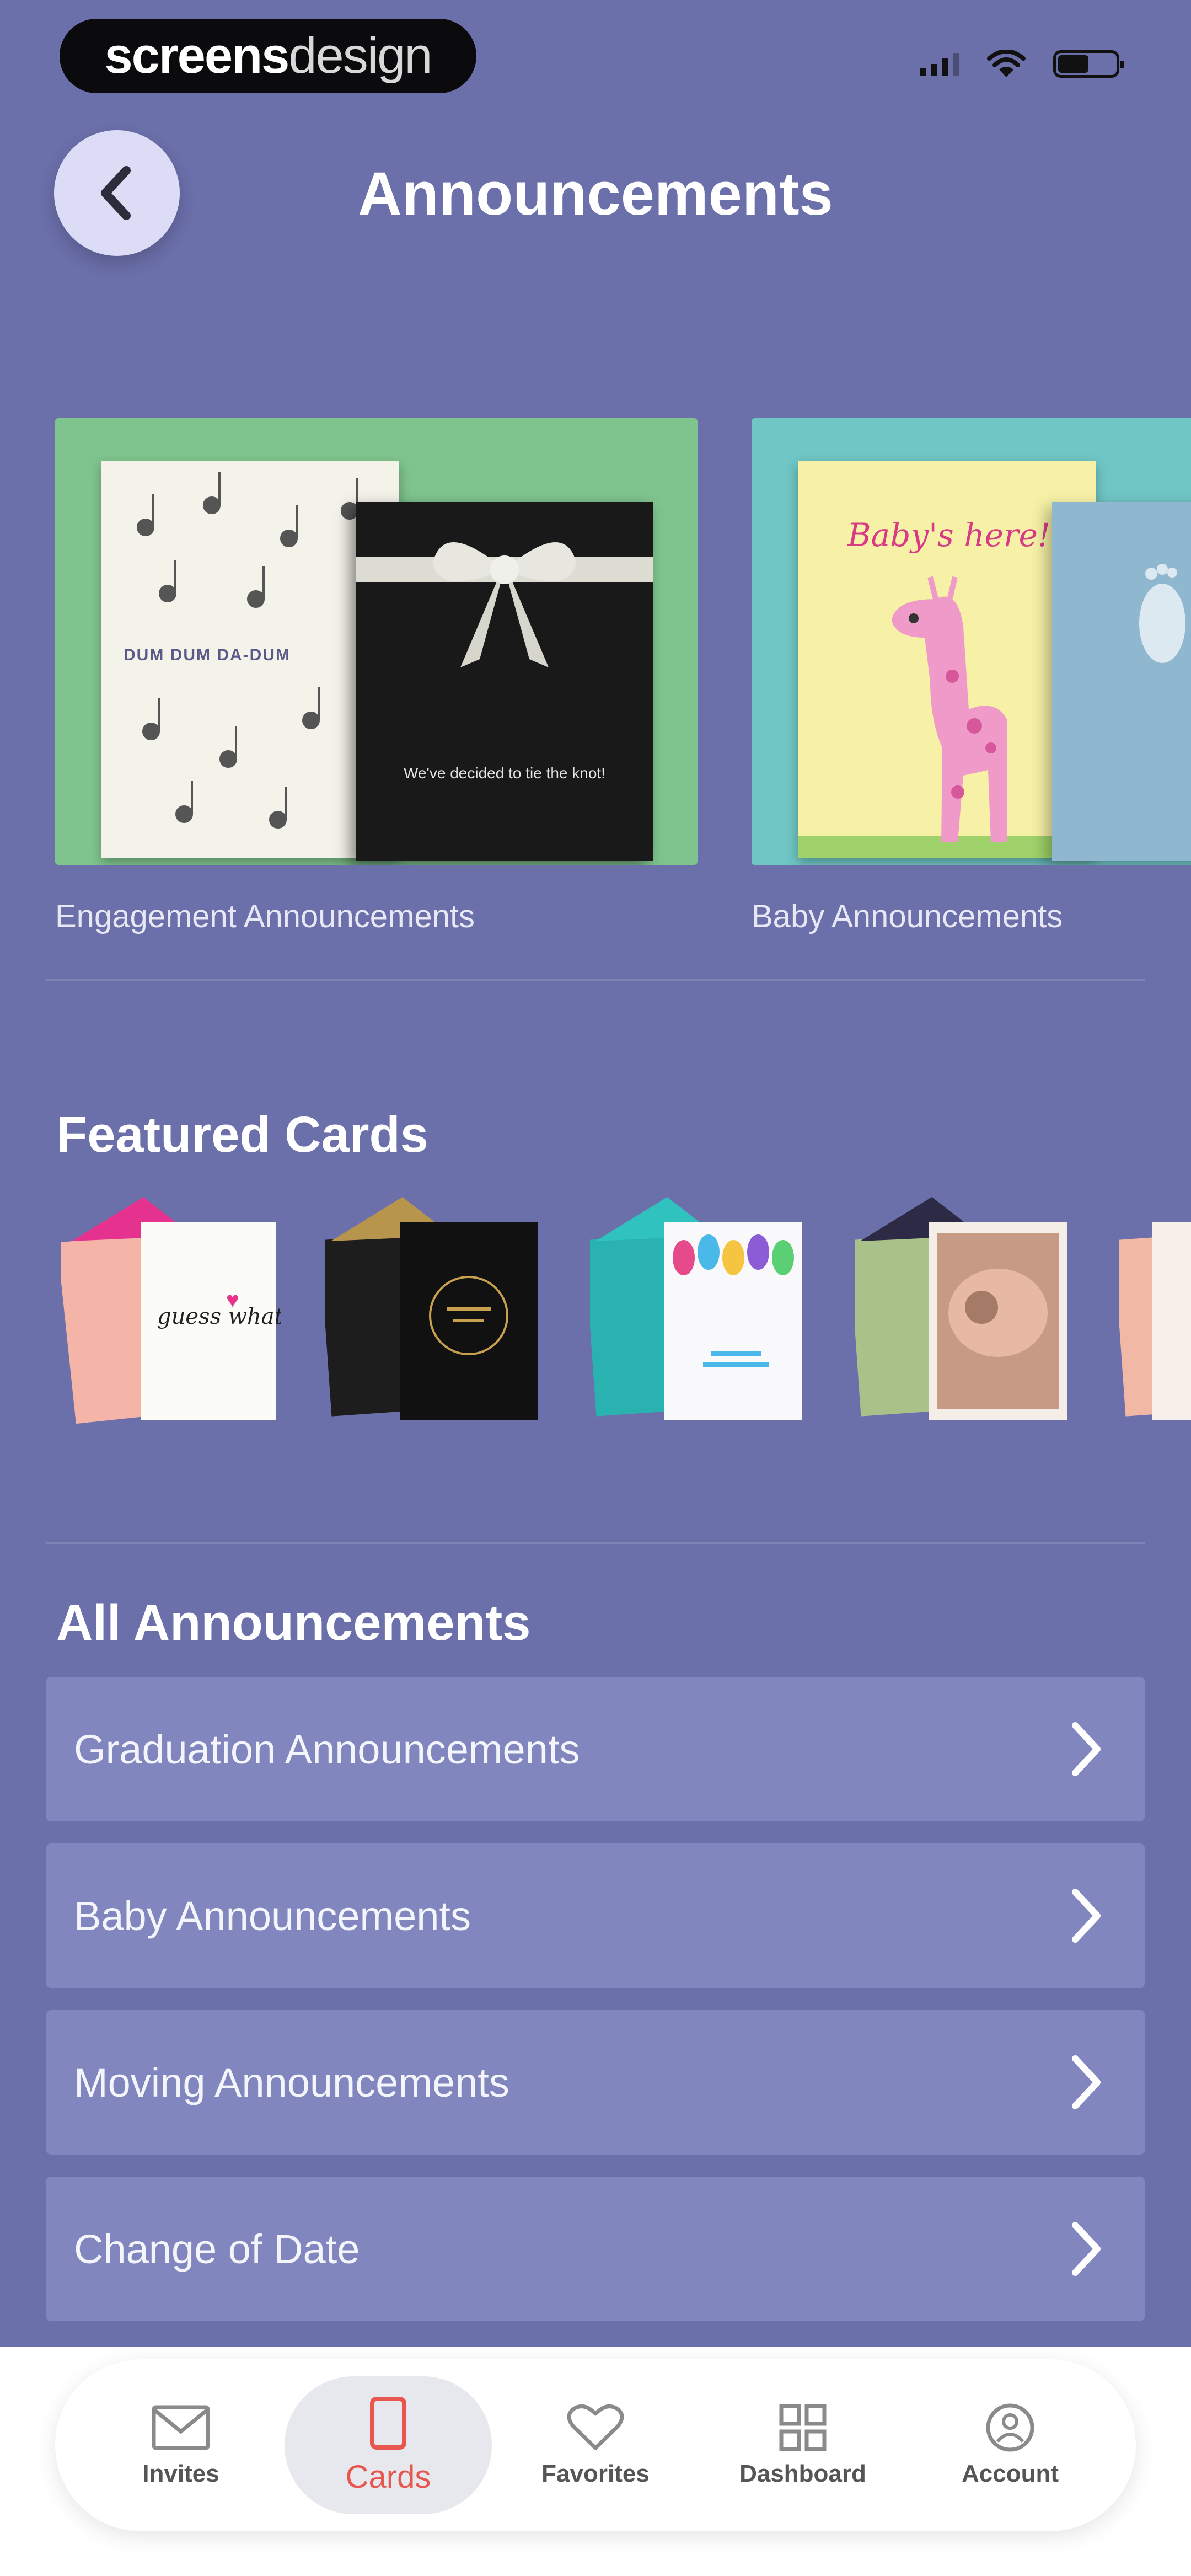  Describe the element at coordinates (595, 1915) in the screenshot. I see `list-item-baby: Baby Announcements` at that location.